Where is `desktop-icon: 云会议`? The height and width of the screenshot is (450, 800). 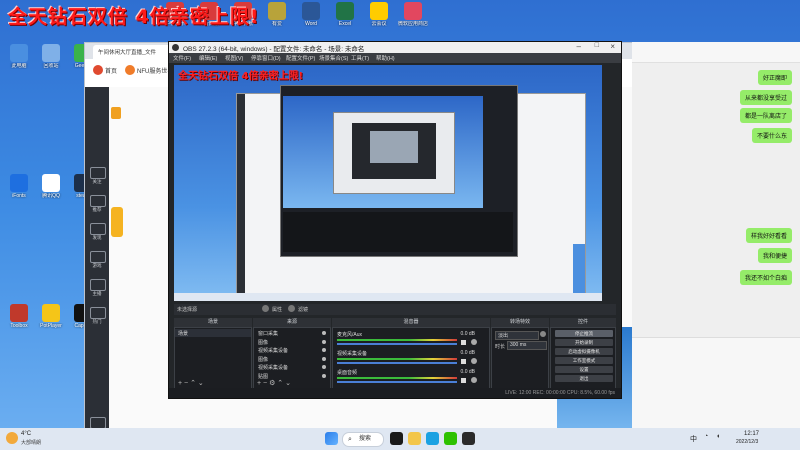
desktop-icon: 云会议 is located at coordinates (379, 14).